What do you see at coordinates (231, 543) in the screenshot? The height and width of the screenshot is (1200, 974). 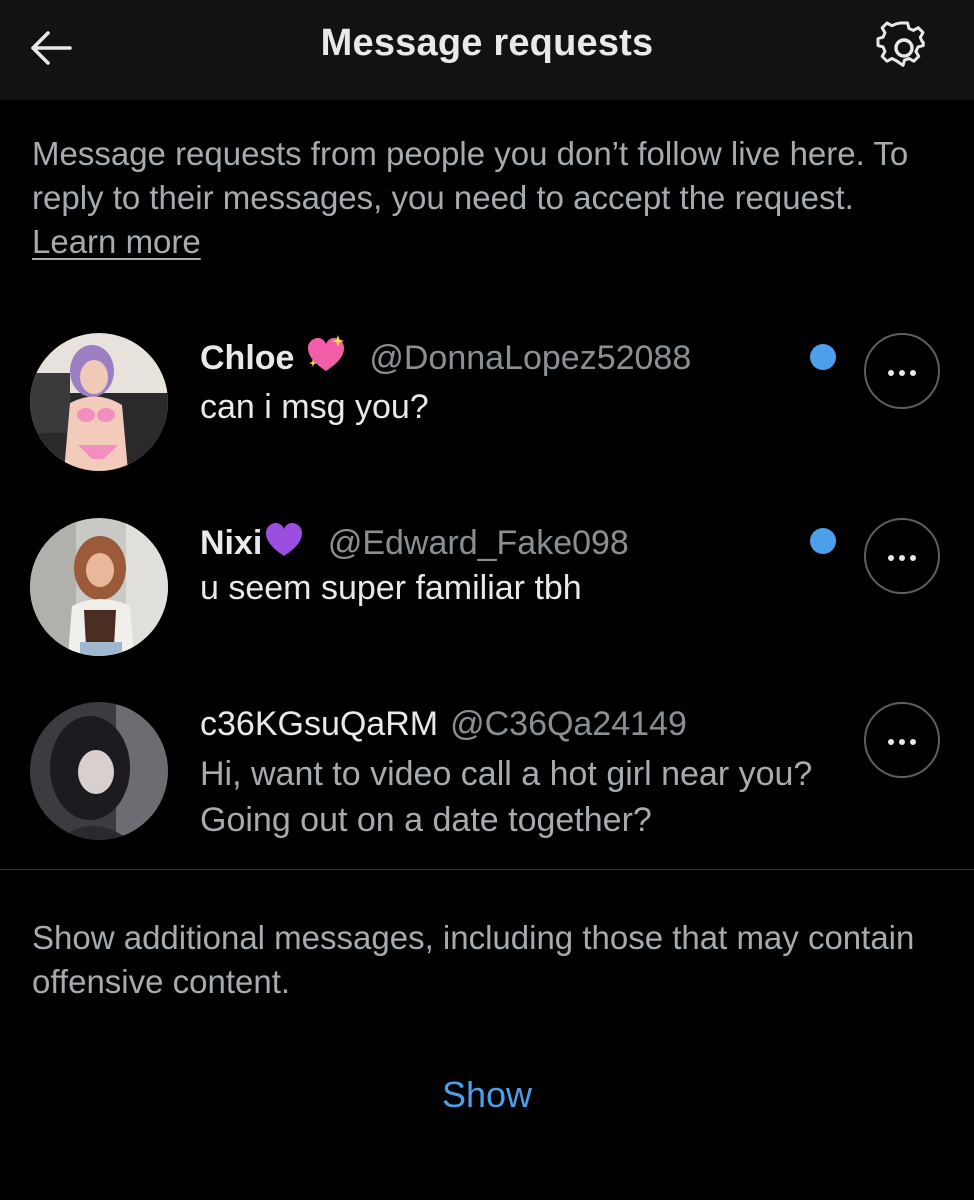 I see `sender-name: Nixi` at bounding box center [231, 543].